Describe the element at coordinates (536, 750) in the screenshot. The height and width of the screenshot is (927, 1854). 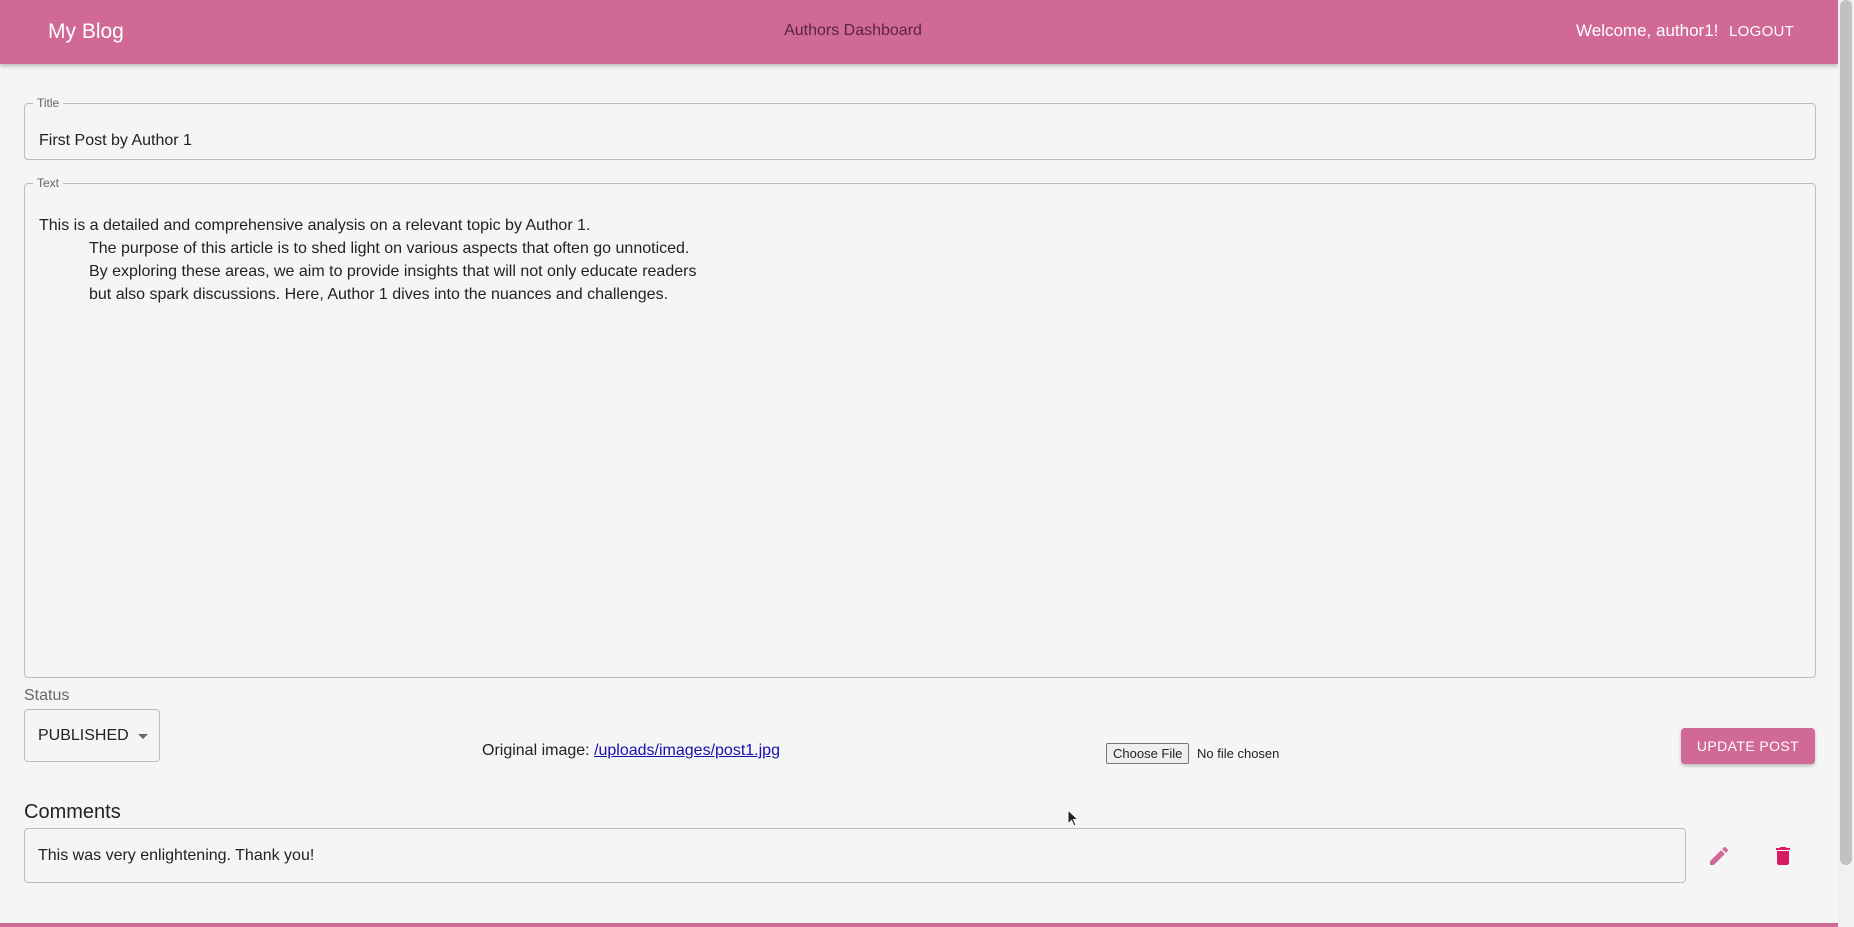
I see `original-image-label: Original image:` at that location.